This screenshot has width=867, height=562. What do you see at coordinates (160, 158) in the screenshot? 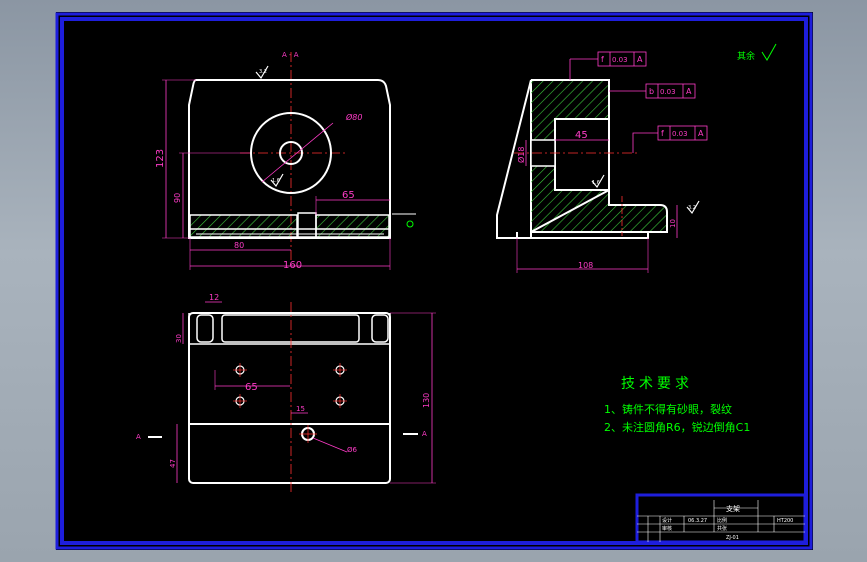
I see `front-dim-height-total: 123` at bounding box center [160, 158].